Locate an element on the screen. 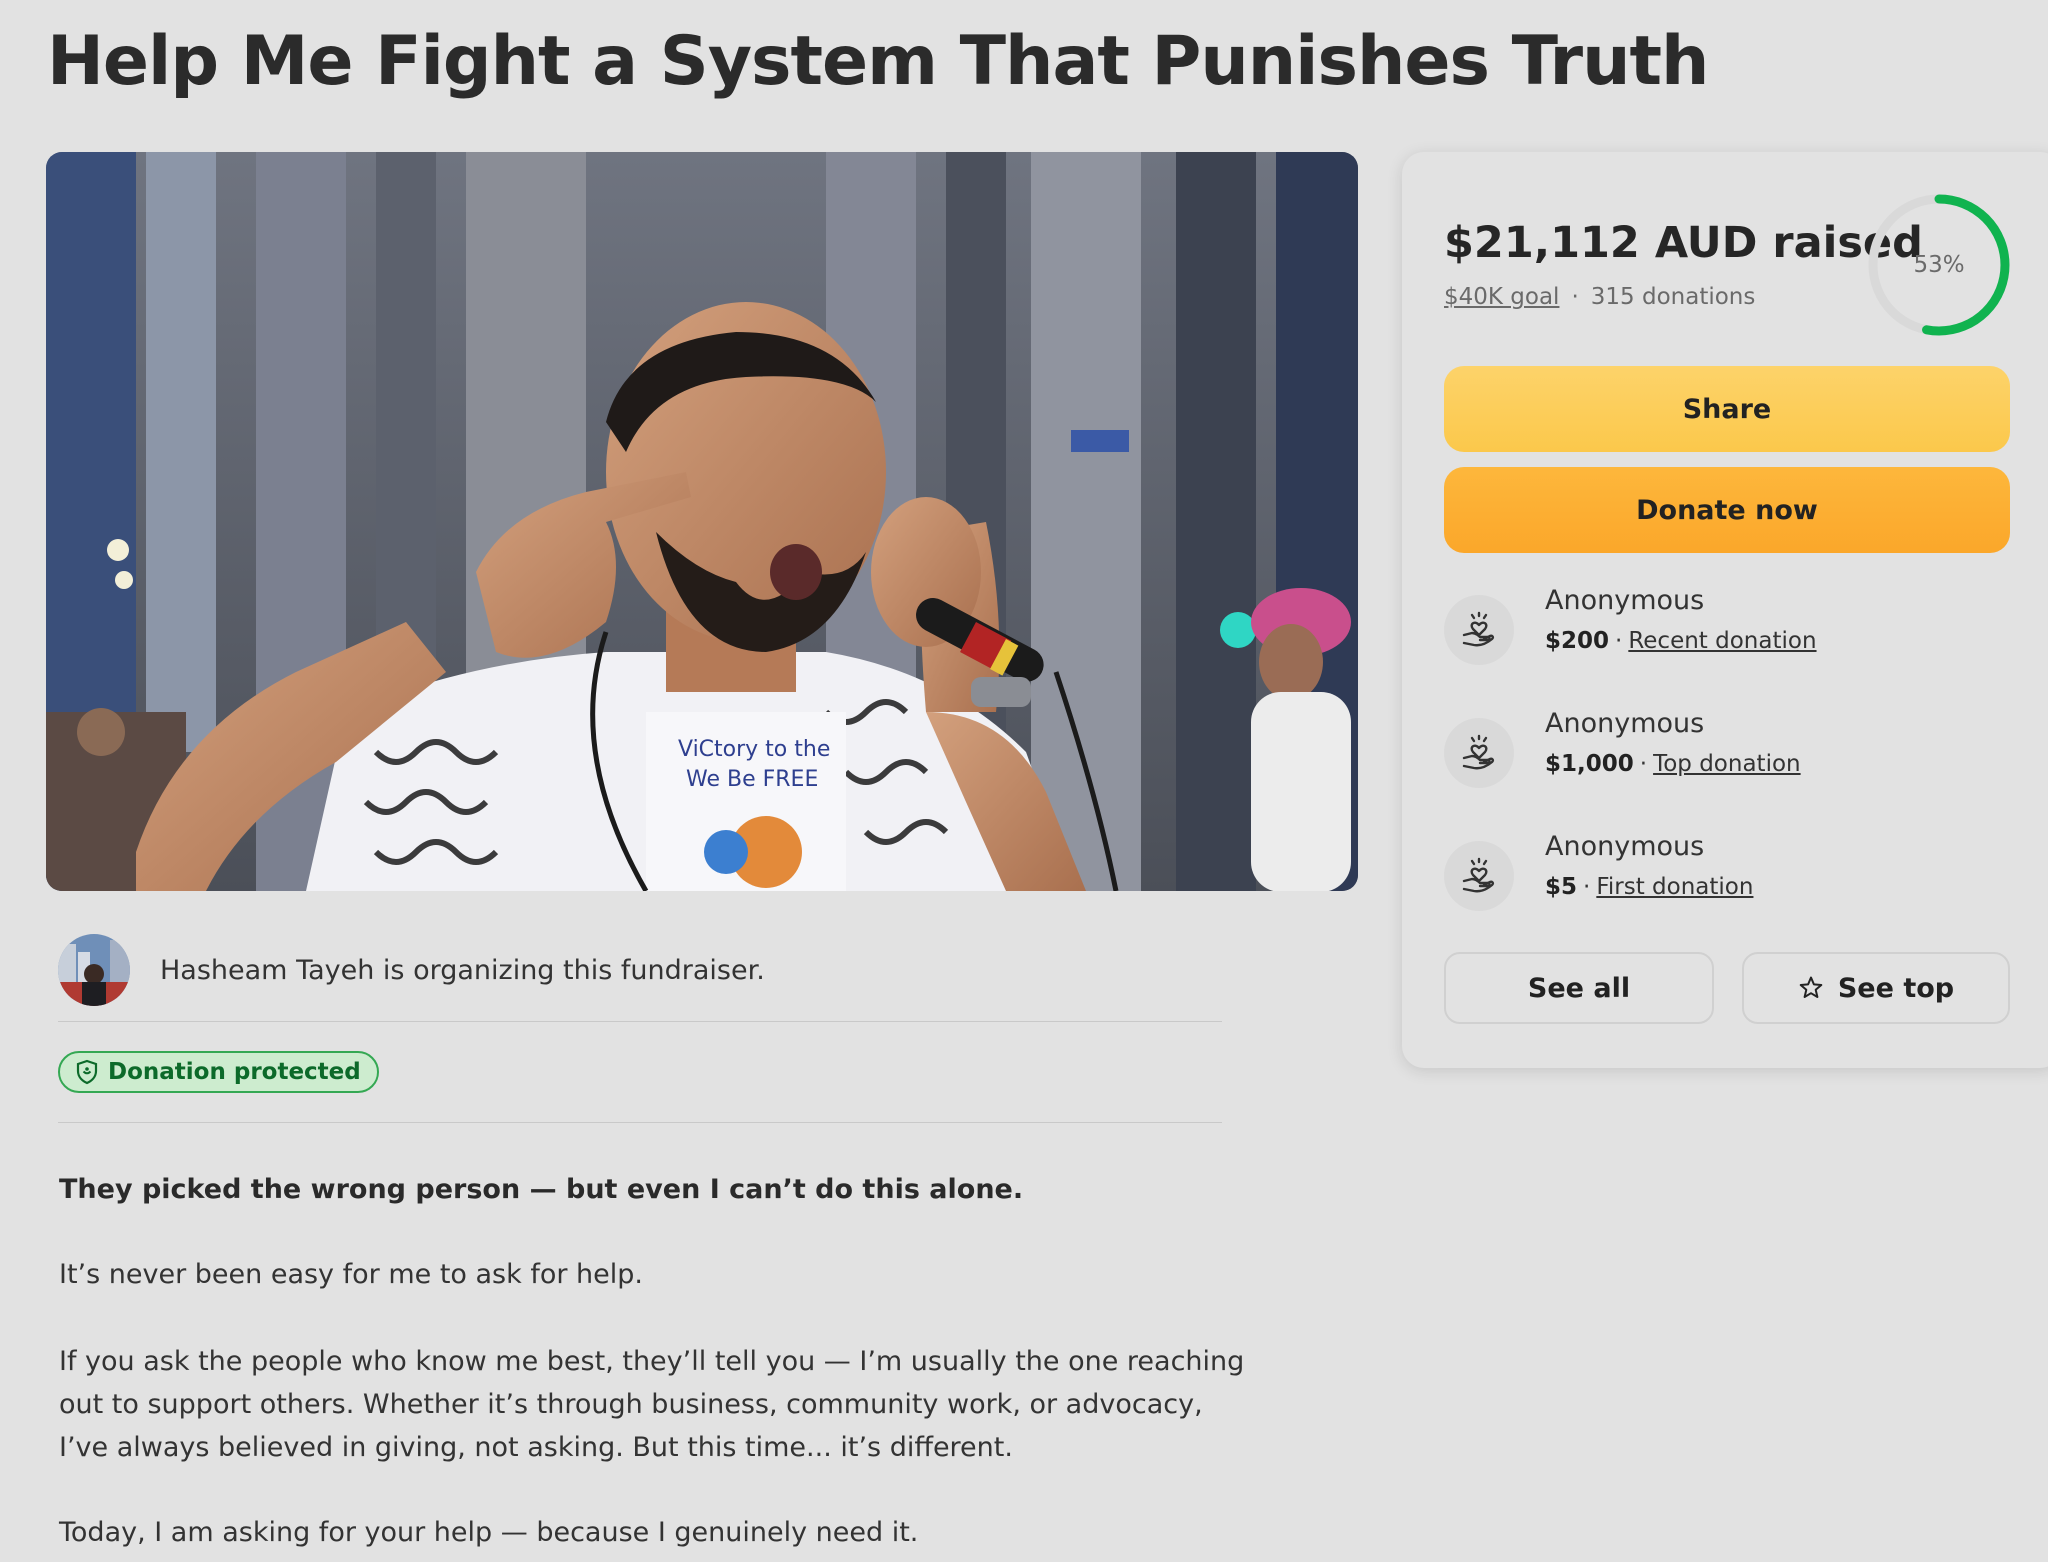 The width and height of the screenshot is (2048, 1562). progress-percent: 53% is located at coordinates (1939, 265).